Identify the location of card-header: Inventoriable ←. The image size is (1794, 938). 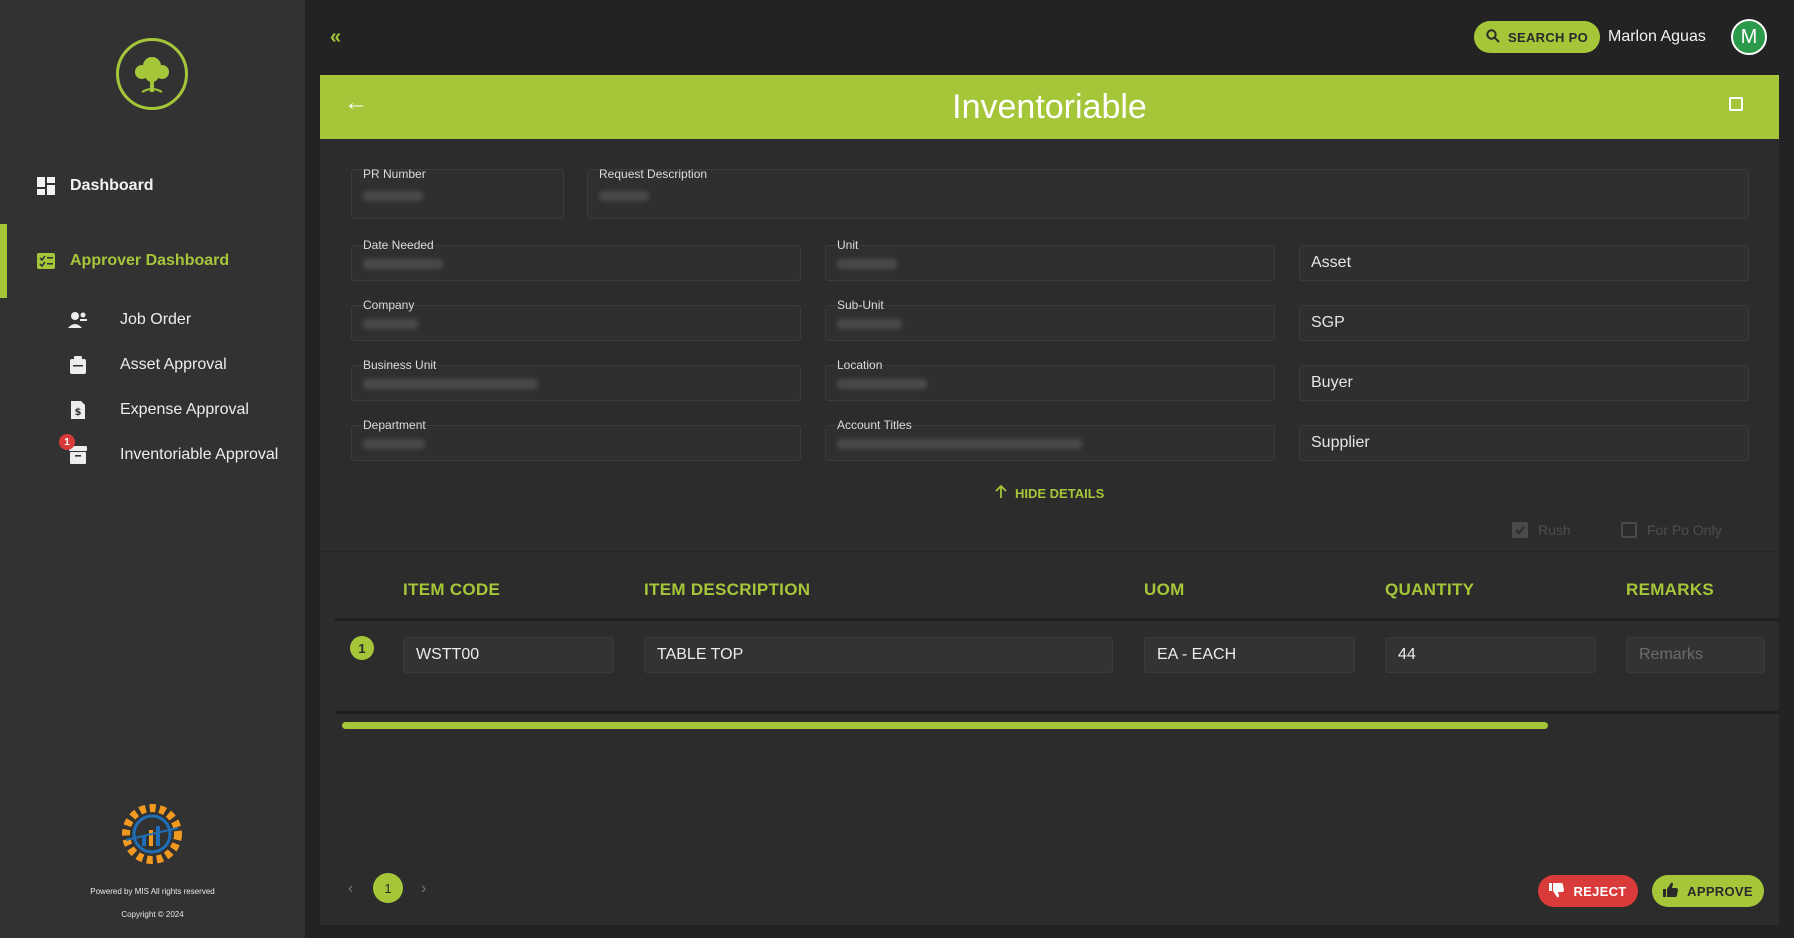
(1049, 107).